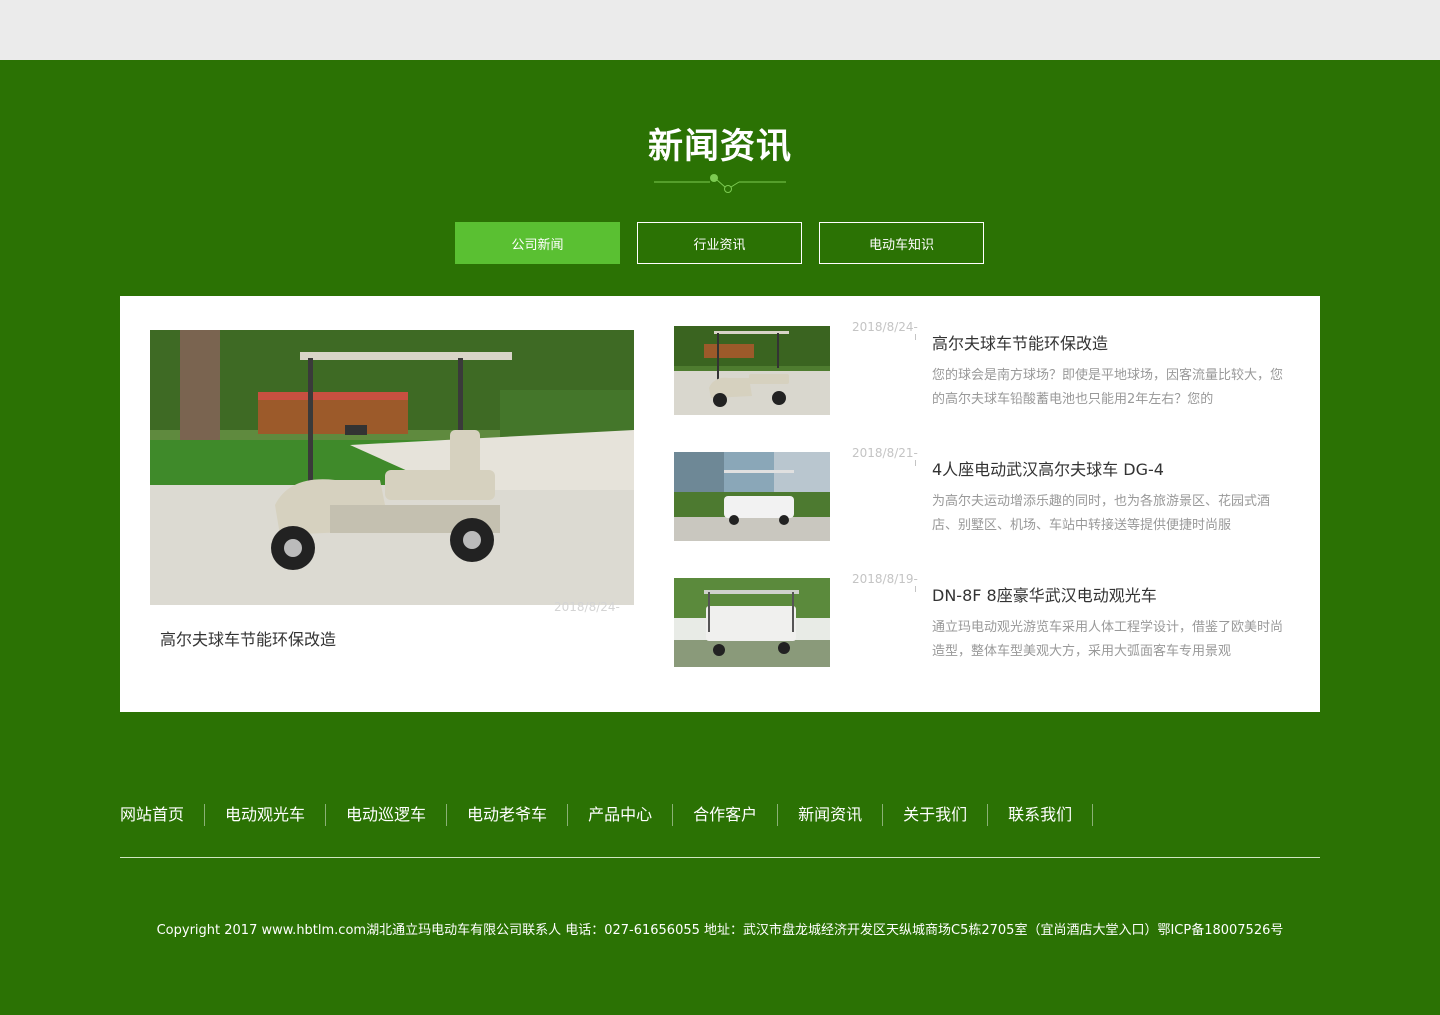  Describe the element at coordinates (720, 30) in the screenshot. I see `top-bar` at that location.